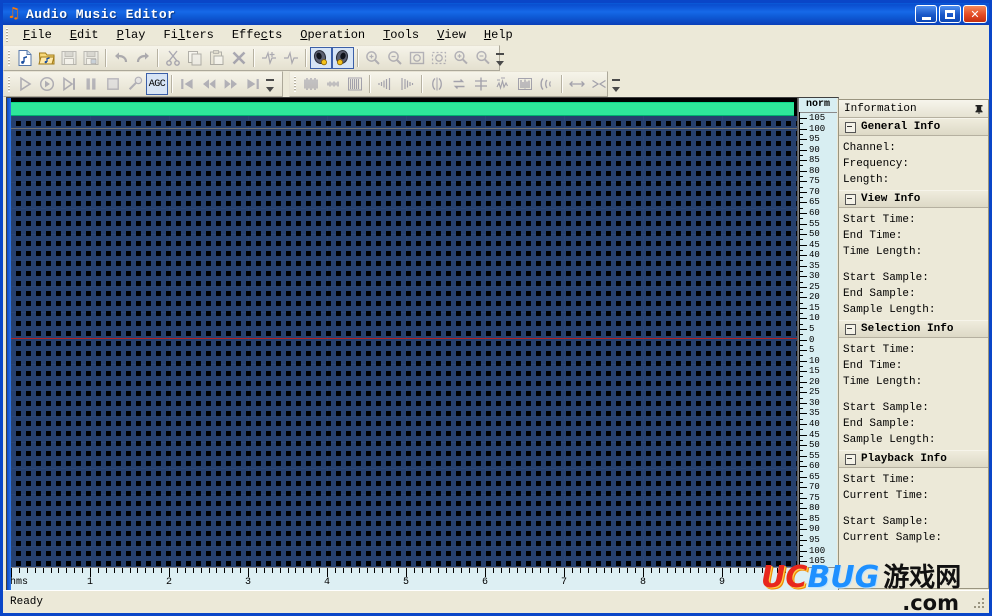  Describe the element at coordinates (461, 58) in the screenshot. I see `zoom-vert-in-icon` at that location.